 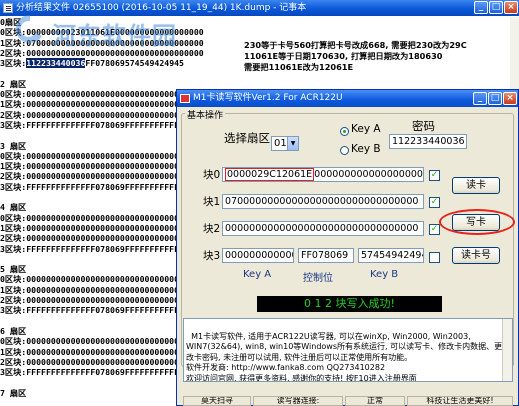 What do you see at coordinates (460, 401) in the screenshot?
I see `statusbar-slogan: 科技让生活更美好!` at bounding box center [460, 401].